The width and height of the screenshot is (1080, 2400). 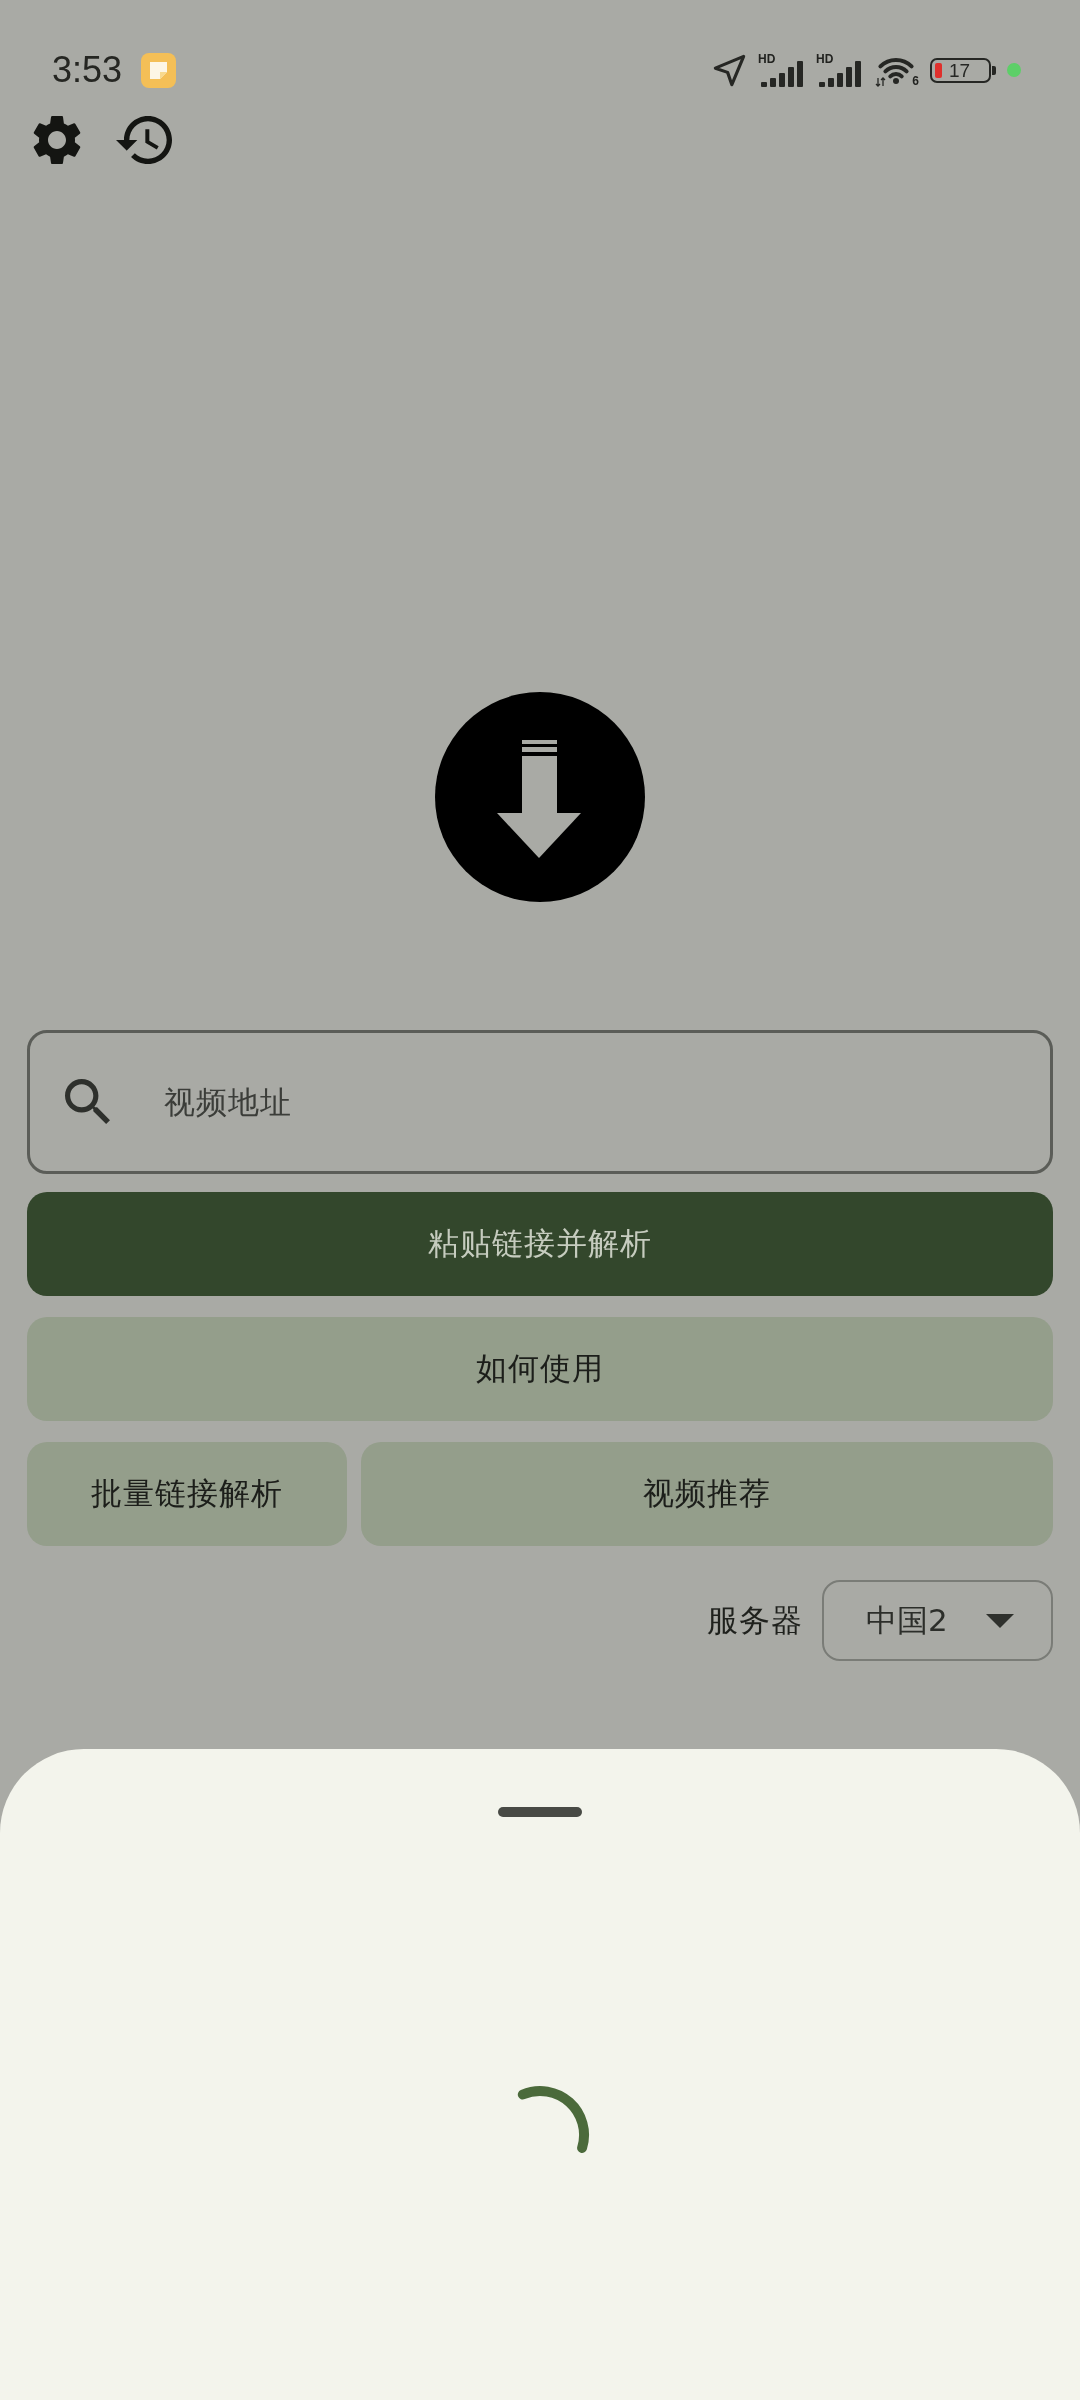 I want to click on notification-icon, so click(x=159, y=70).